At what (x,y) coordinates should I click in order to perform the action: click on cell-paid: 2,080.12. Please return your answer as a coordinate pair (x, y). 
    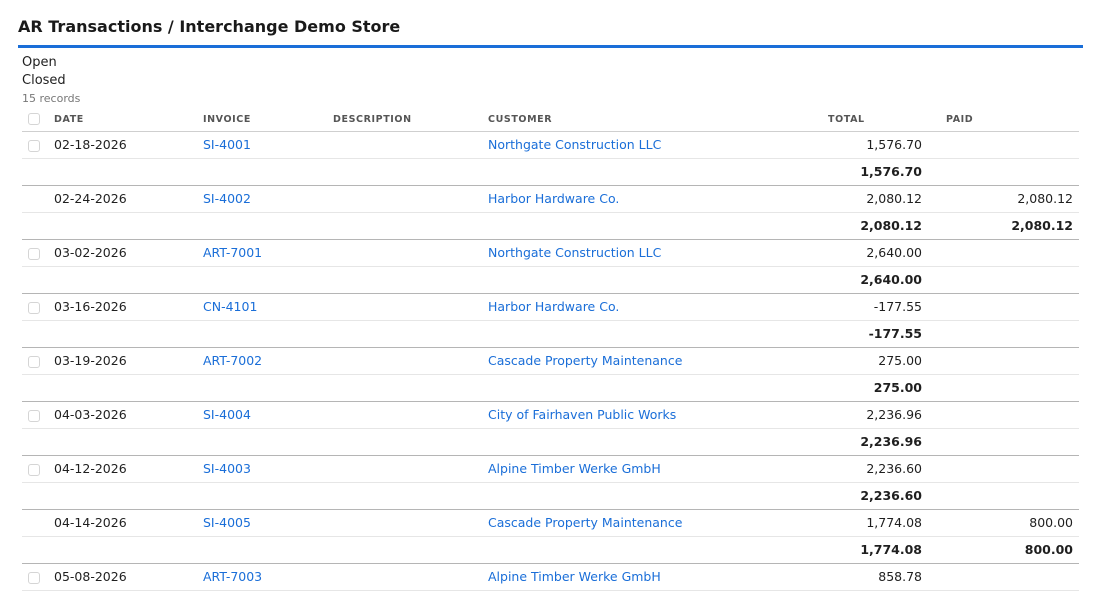
    Looking at the image, I should click on (1000, 199).